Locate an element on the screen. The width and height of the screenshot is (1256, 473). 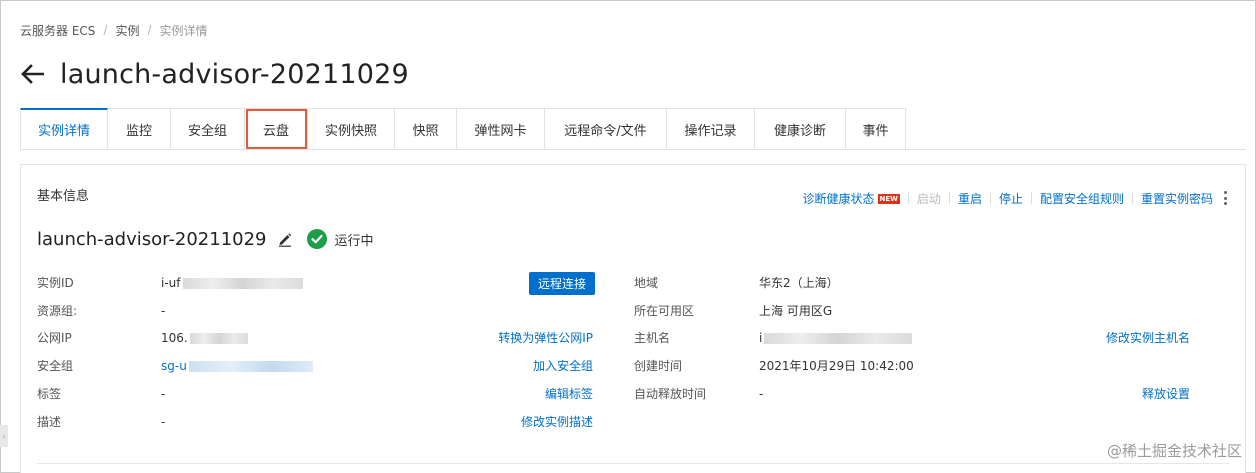
instance-heading: launch-advisor-20211029 运行中 is located at coordinates (205, 239).